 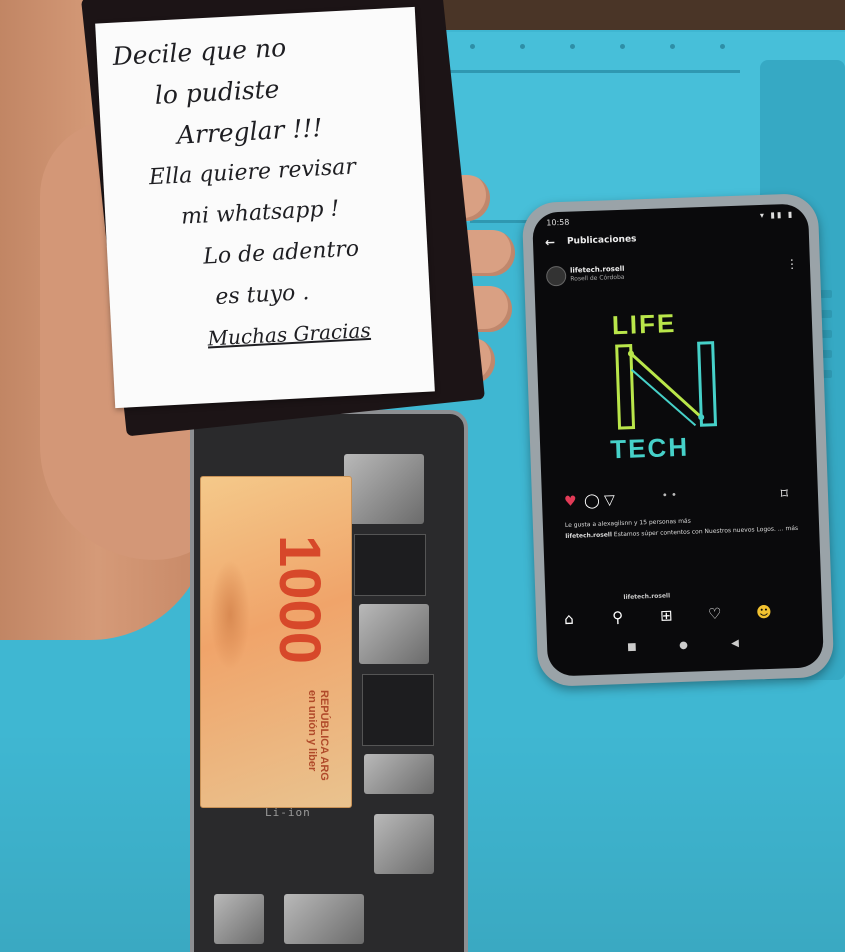 What do you see at coordinates (784, 494) in the screenshot?
I see `save-bookmark-icon: ⌑` at bounding box center [784, 494].